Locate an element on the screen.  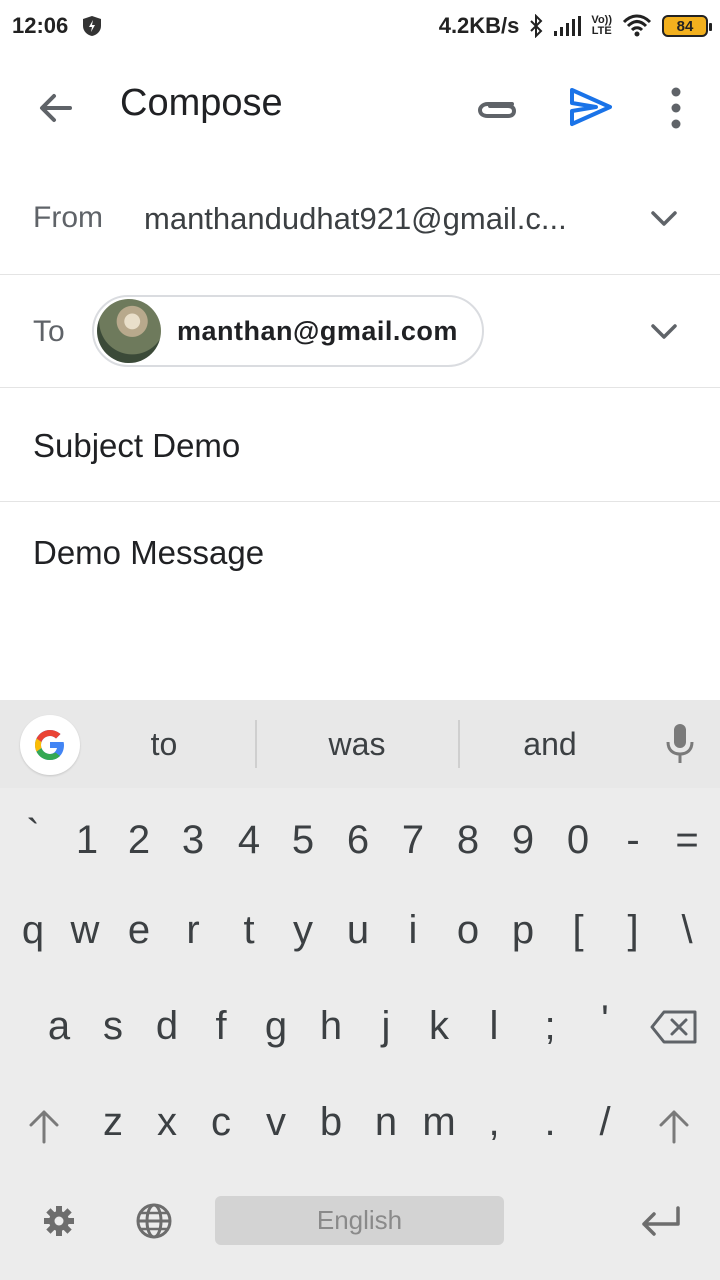
google-button is located at coordinates (50, 745).